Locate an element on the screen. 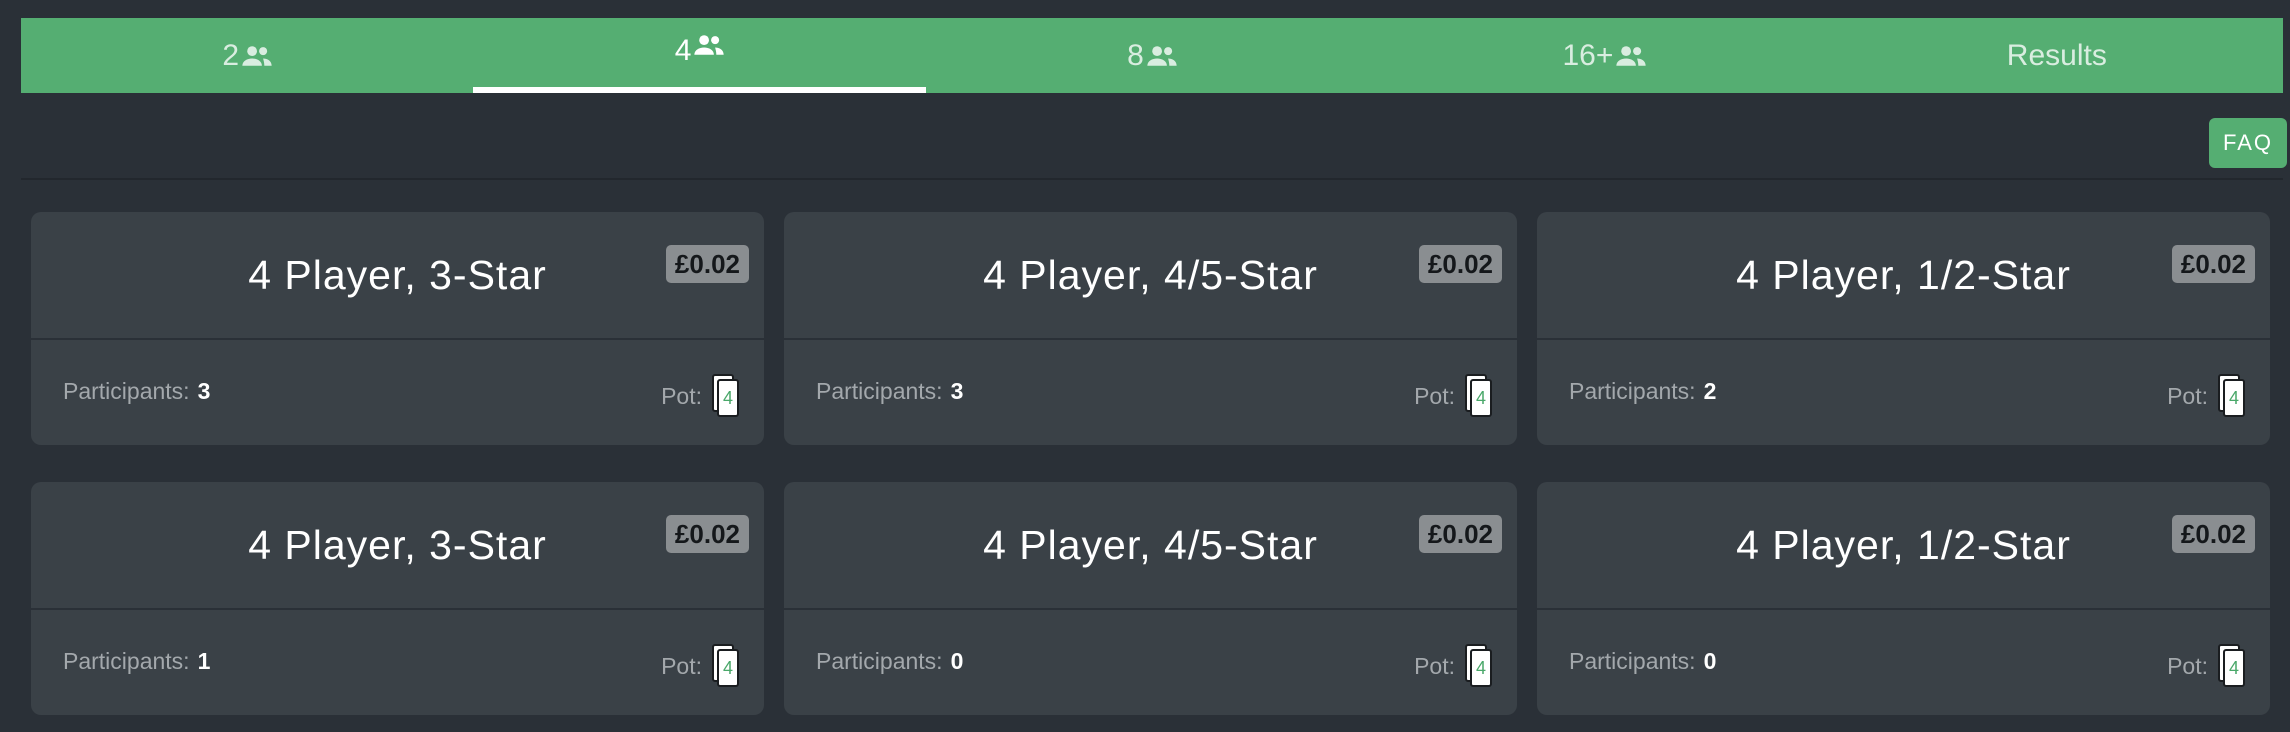  participants-count: 2 is located at coordinates (1710, 391).